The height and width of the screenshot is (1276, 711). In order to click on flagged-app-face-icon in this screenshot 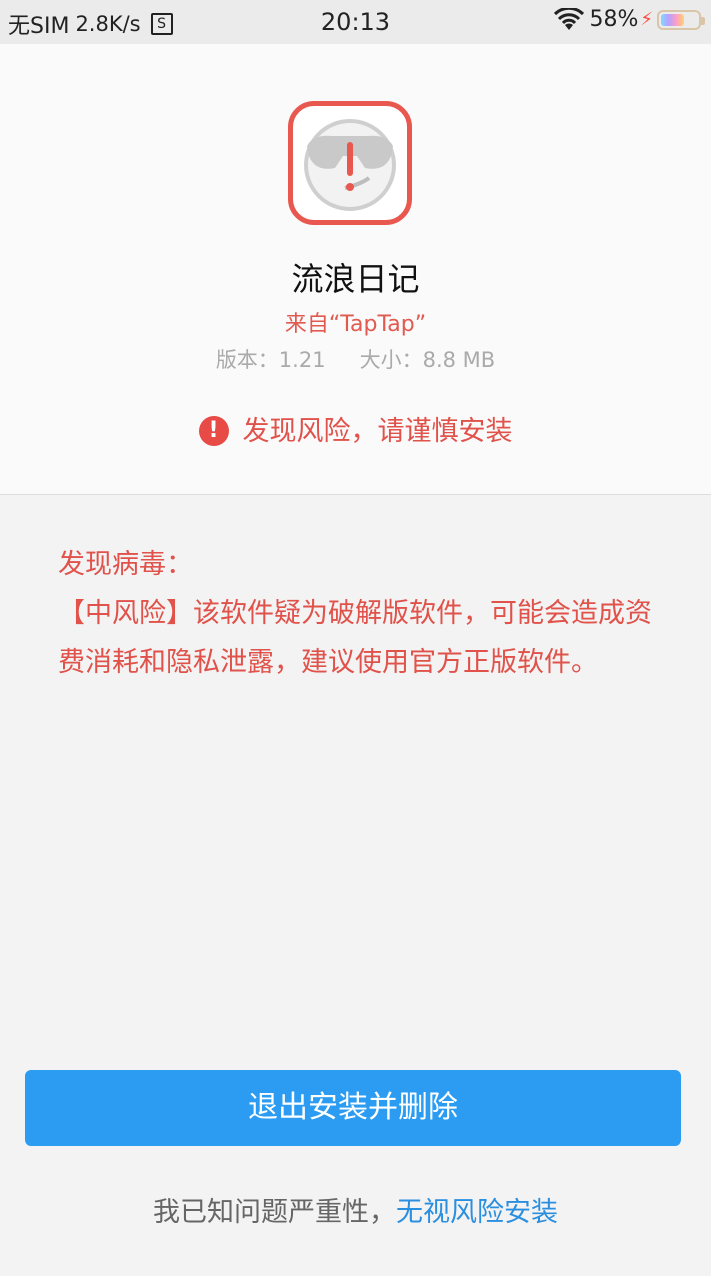, I will do `click(350, 165)`.